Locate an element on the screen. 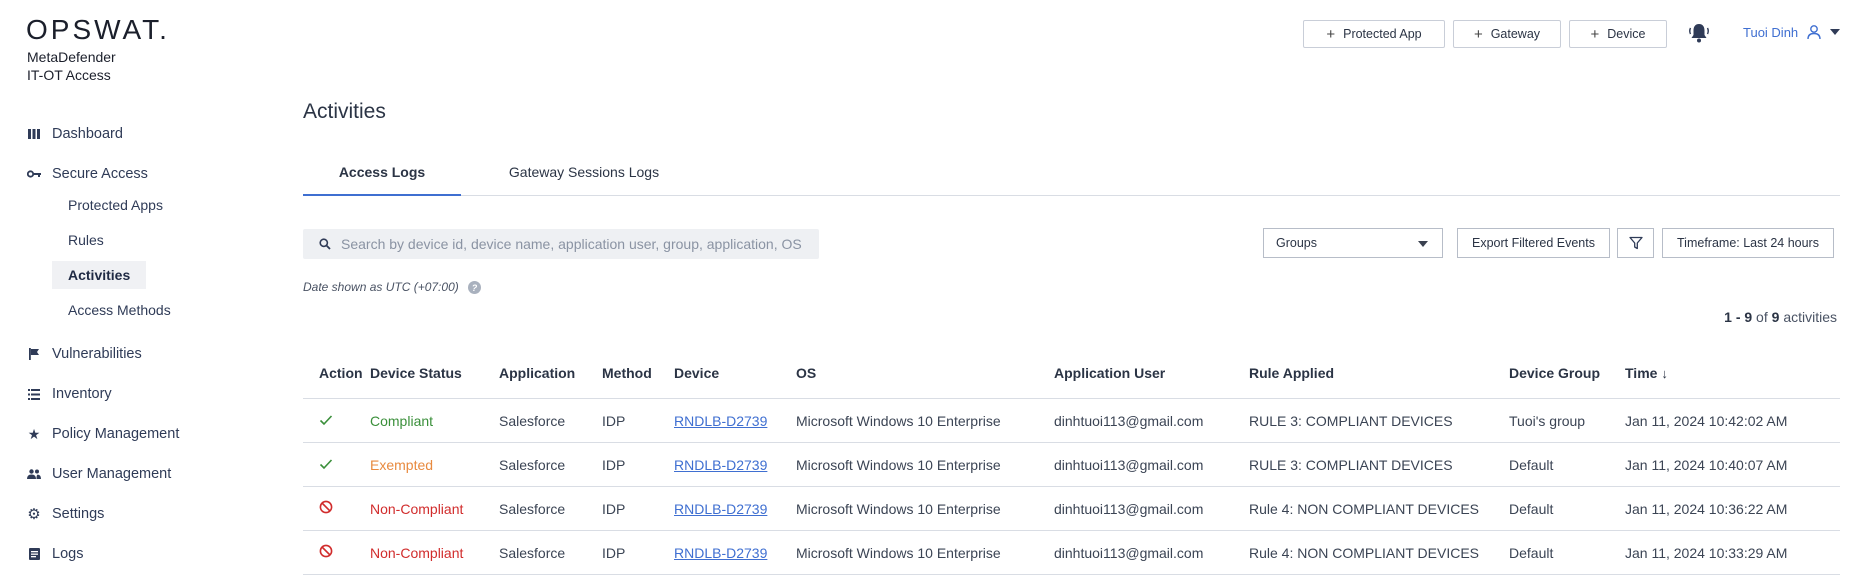  nav-dashboard-label: Dashboard is located at coordinates (87, 134).